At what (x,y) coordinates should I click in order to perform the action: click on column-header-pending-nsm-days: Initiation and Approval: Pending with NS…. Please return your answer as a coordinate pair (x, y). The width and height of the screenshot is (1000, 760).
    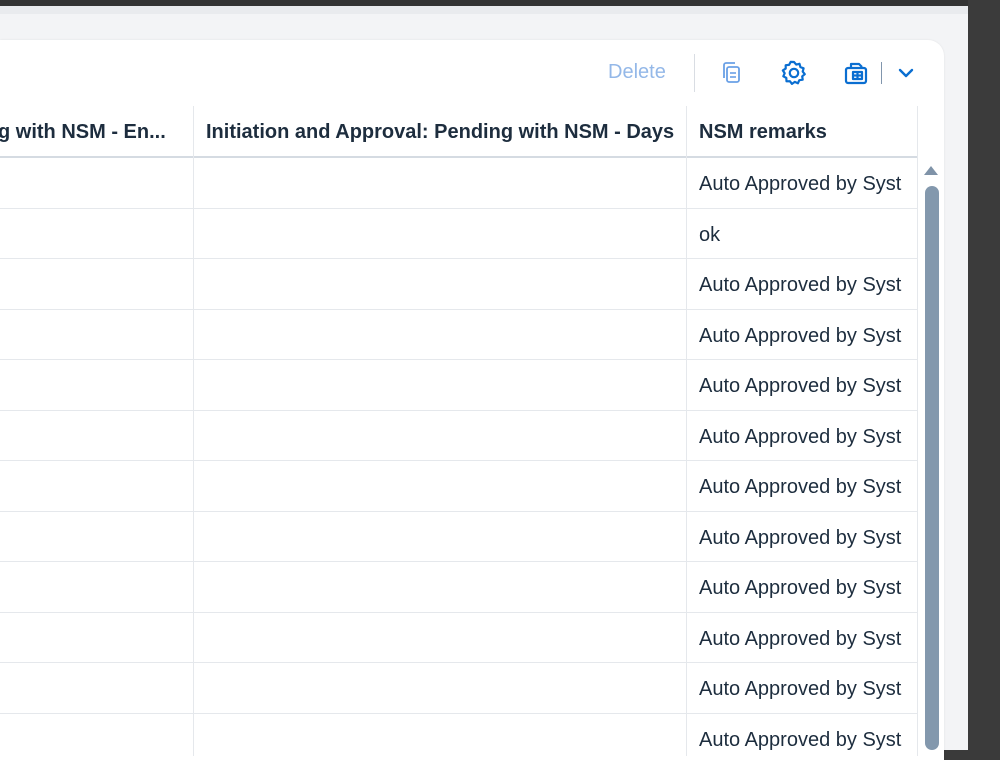
    Looking at the image, I should click on (440, 131).